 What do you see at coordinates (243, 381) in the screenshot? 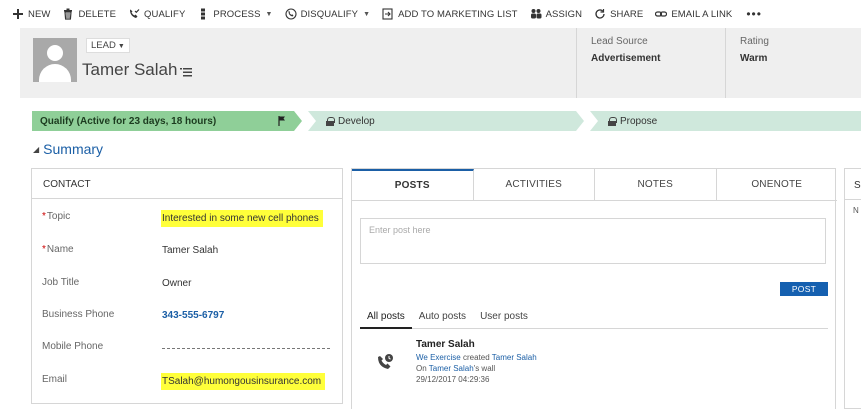
I see `email-field: TSalah@humongousinsurance.com` at bounding box center [243, 381].